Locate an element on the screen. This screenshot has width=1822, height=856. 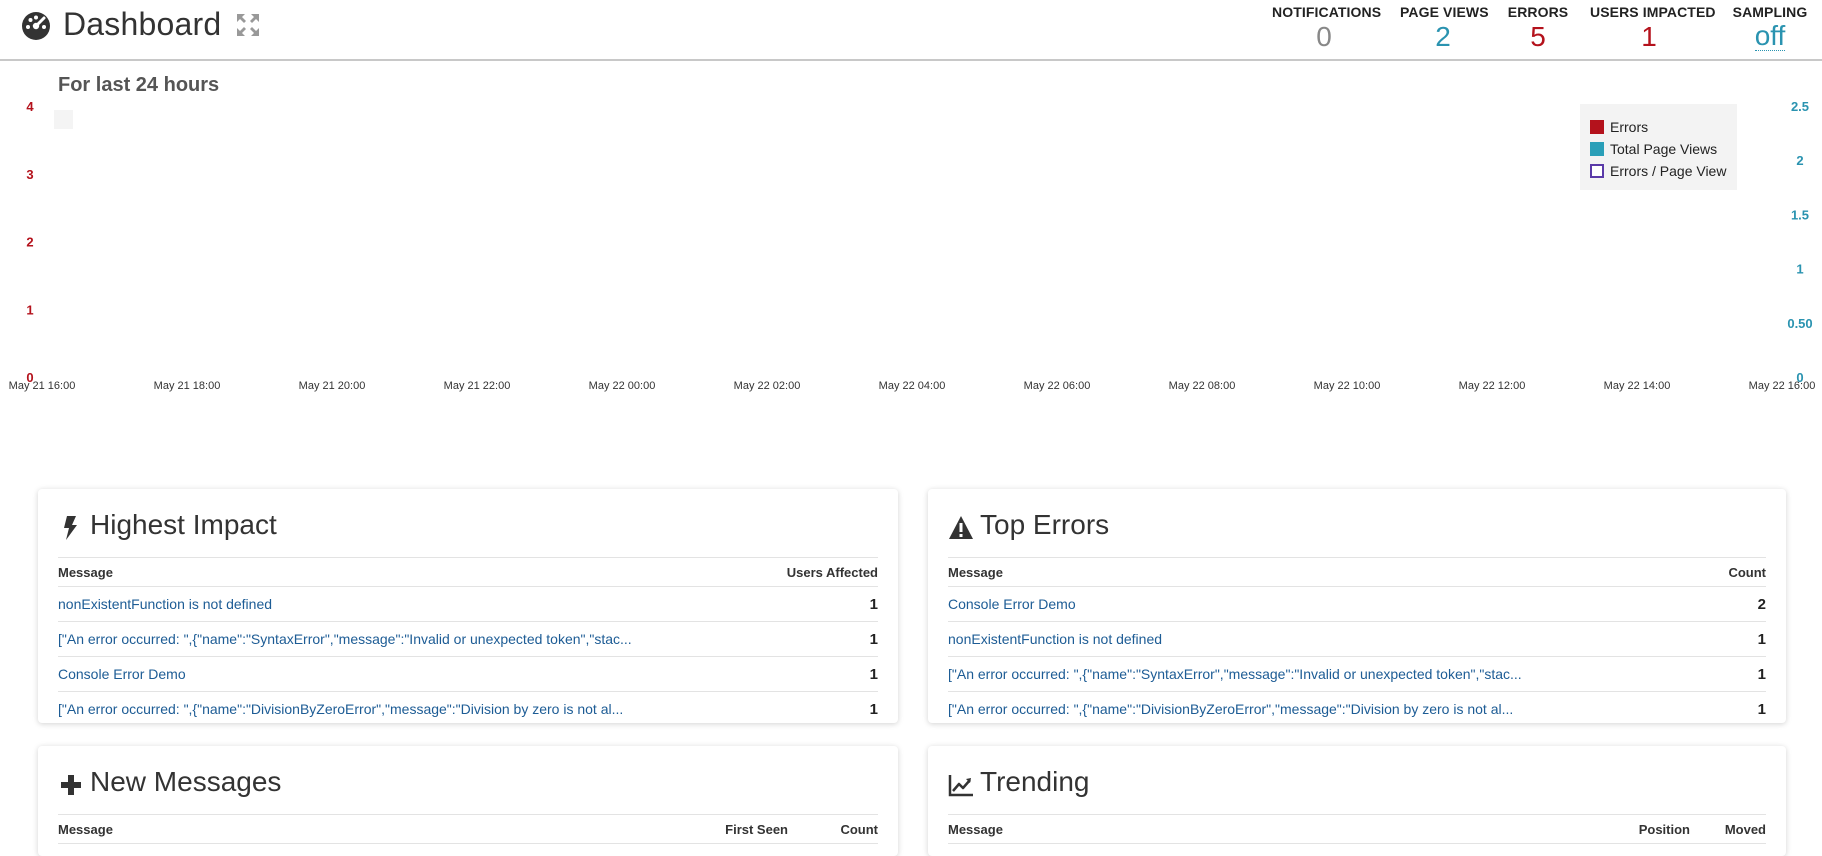
panel-title: Trending is located at coordinates (1035, 781).